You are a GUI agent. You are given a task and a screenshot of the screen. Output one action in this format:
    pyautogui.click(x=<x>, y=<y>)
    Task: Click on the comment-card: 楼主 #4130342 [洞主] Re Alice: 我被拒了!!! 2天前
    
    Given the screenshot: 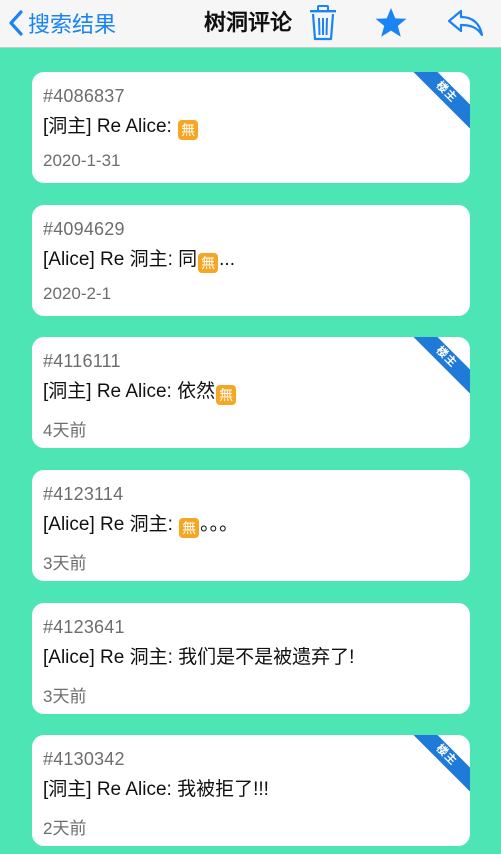 What is the action you would take?
    pyautogui.click(x=251, y=790)
    